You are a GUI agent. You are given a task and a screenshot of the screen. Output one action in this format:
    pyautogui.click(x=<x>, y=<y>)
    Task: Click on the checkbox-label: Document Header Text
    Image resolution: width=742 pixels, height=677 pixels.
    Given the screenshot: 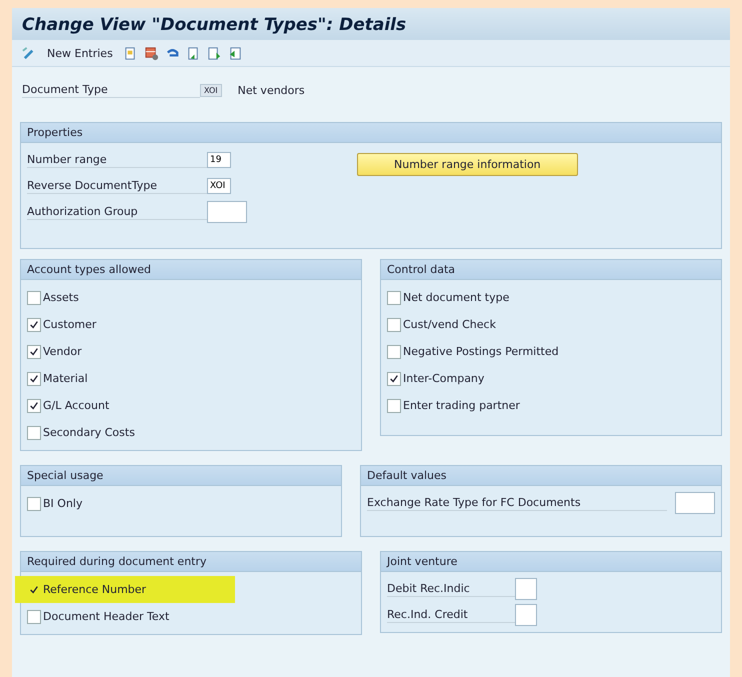 What is the action you would take?
    pyautogui.click(x=106, y=616)
    